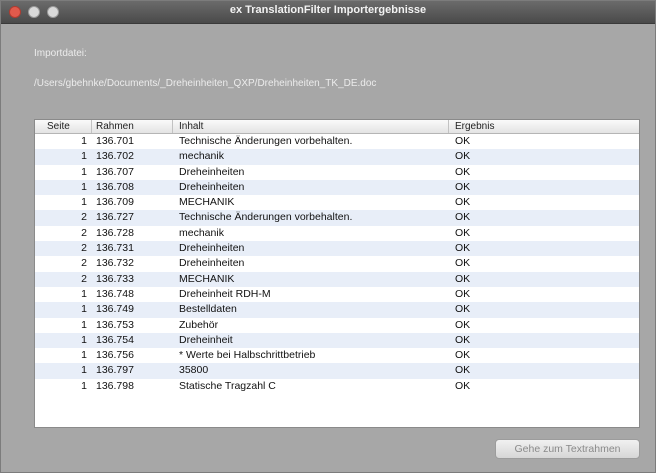 The height and width of the screenshot is (473, 656). I want to click on cell-rahmen: 136.728, so click(115, 232).